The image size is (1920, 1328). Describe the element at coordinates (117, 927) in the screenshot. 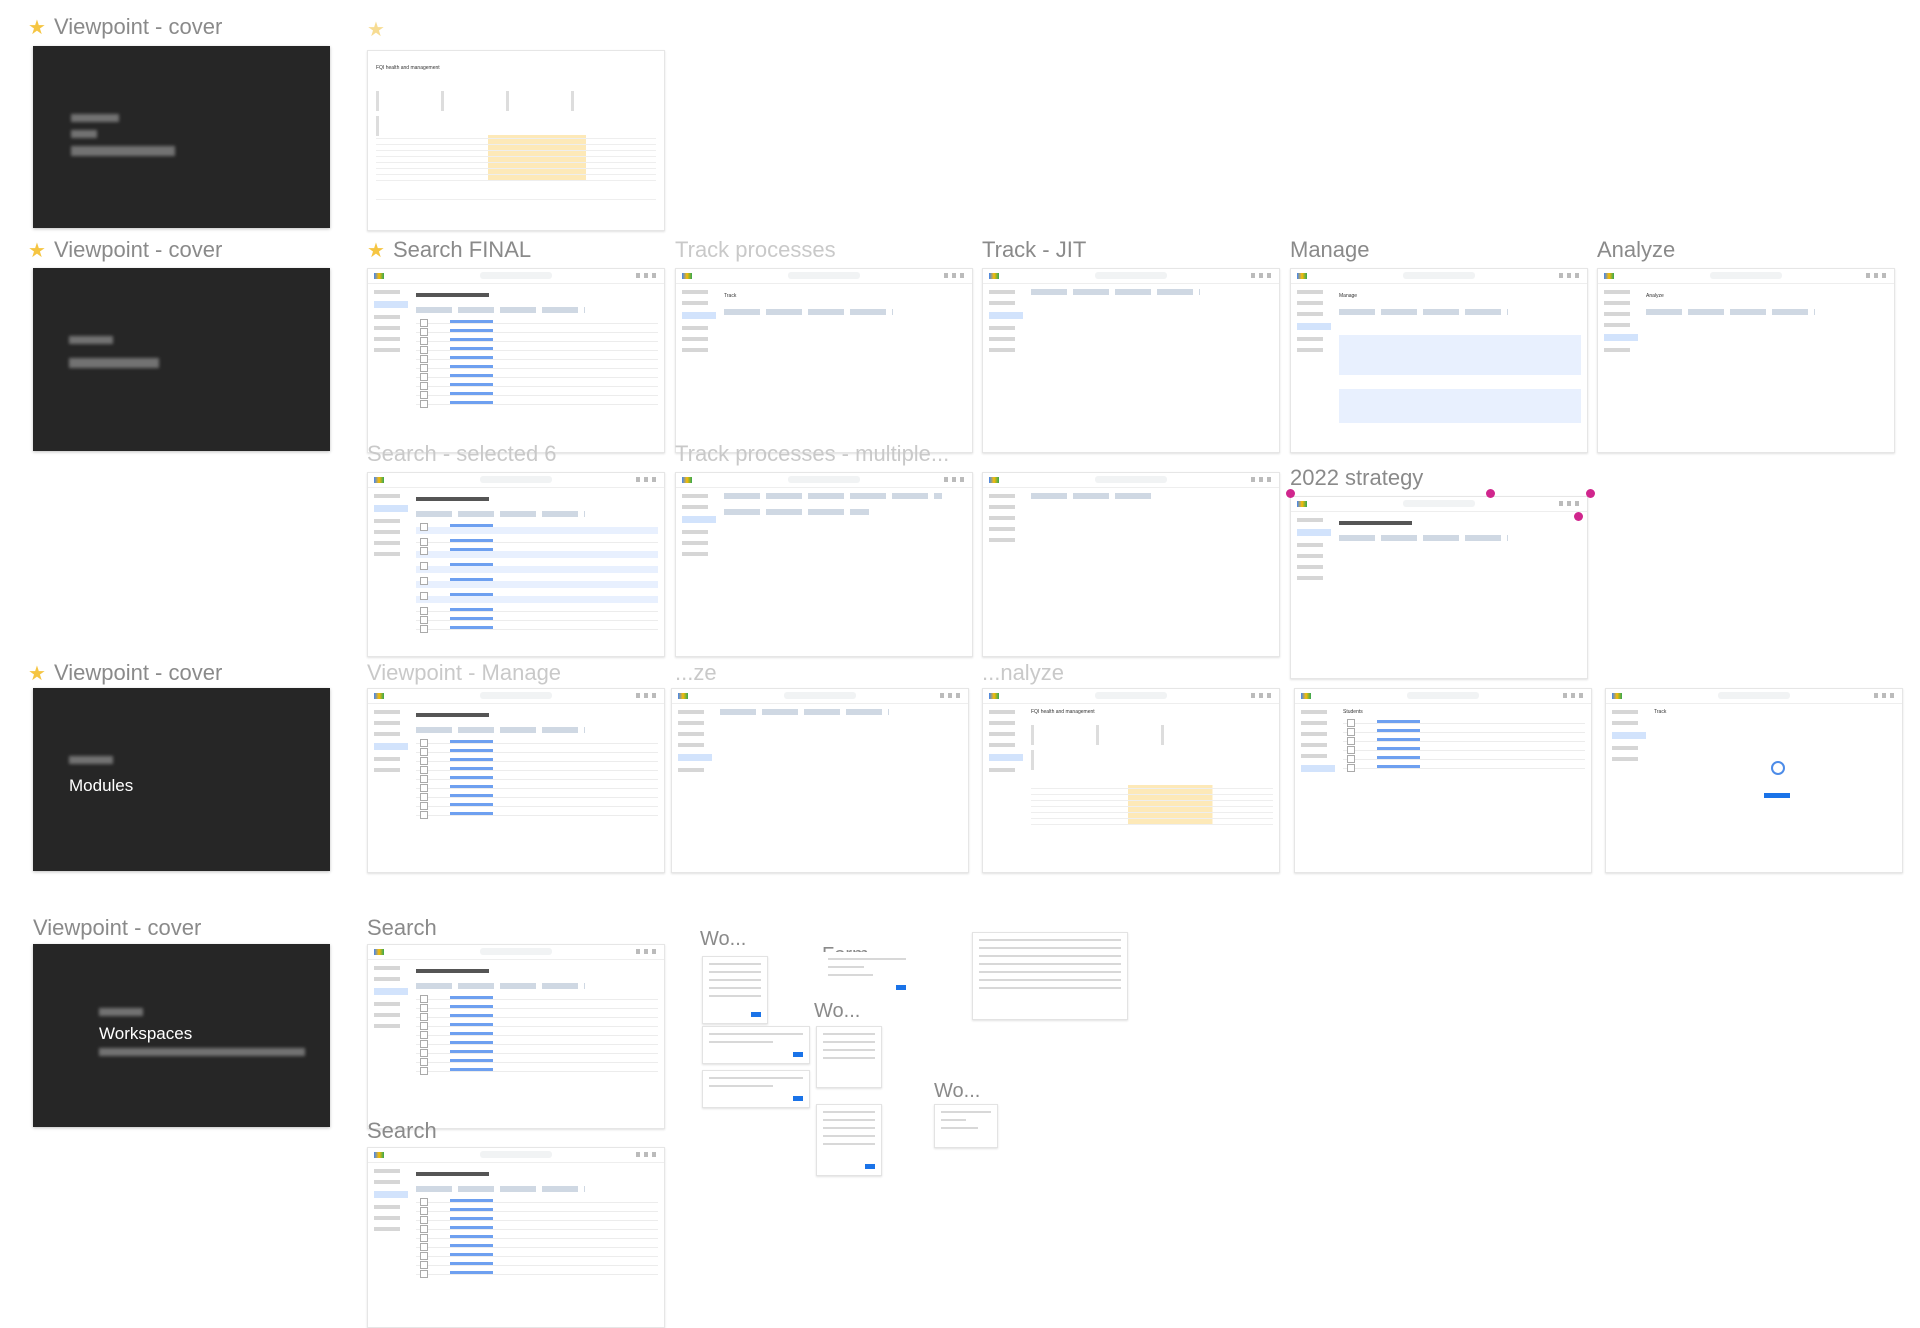

I see `cover-label-4: Viewpoint - cover` at that location.